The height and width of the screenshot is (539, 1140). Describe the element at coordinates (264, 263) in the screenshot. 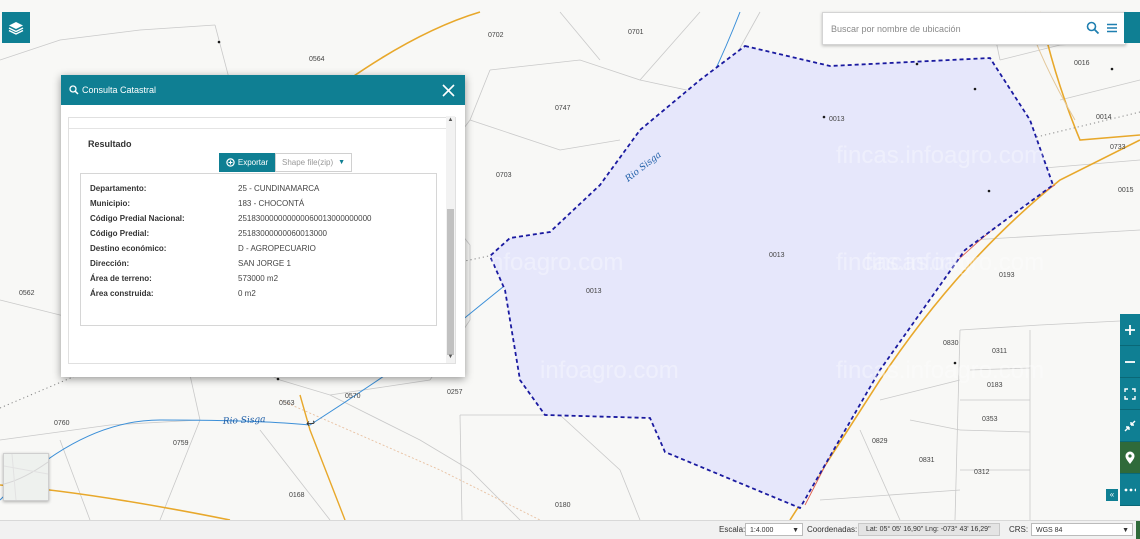

I see `field-value: SAN JORGE 1` at that location.